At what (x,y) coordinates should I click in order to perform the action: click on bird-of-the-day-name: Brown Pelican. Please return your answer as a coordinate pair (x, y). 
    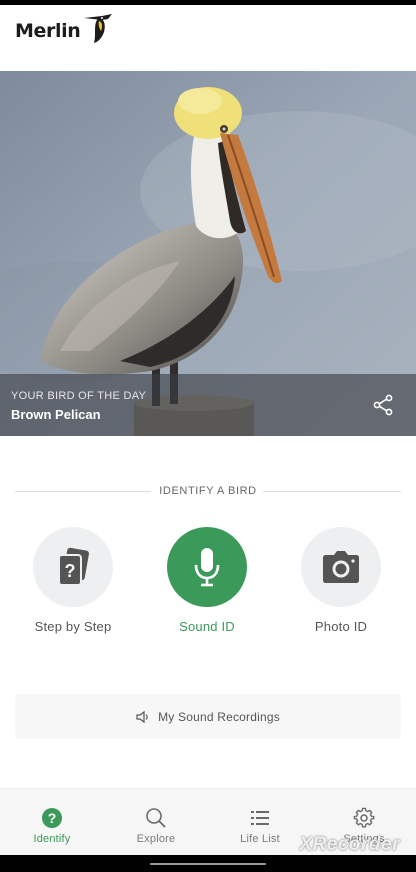
    Looking at the image, I should click on (56, 414).